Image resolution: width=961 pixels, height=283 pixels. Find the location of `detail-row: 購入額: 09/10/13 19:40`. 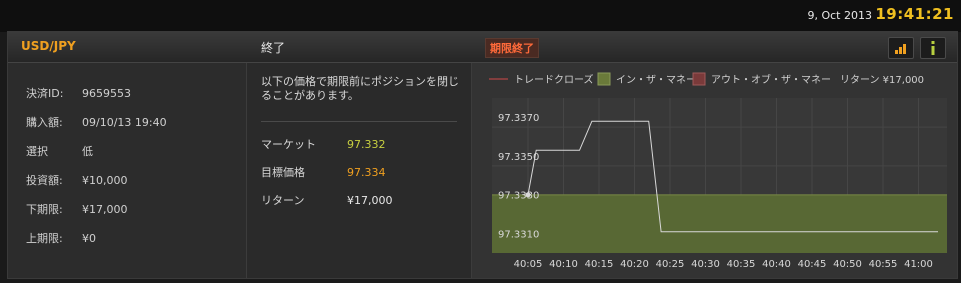

detail-row: 購入額: 09/10/13 19:40 is located at coordinates (96, 122).